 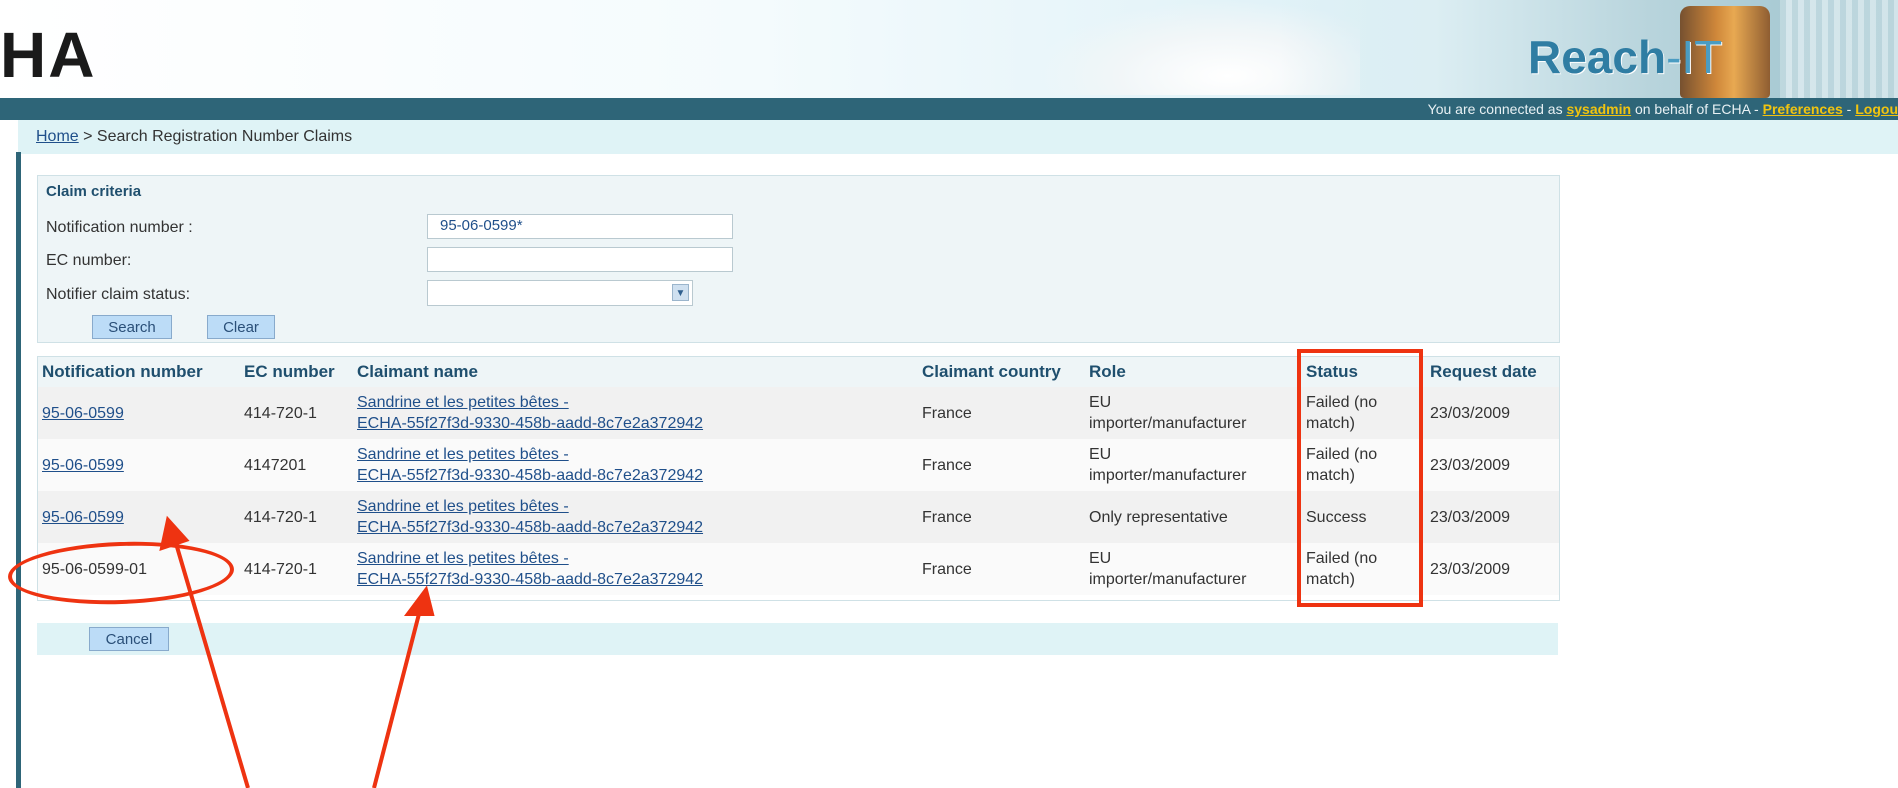 I want to click on arrow-head-left, so click(x=174, y=533).